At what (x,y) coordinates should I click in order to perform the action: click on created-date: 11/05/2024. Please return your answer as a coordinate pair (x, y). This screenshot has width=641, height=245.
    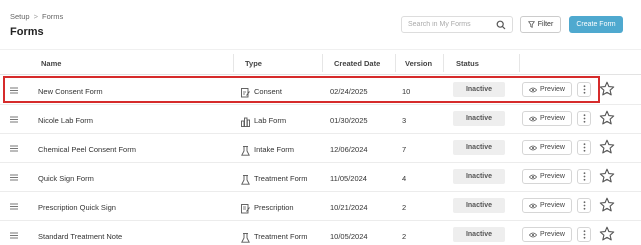
    Looking at the image, I should click on (348, 178).